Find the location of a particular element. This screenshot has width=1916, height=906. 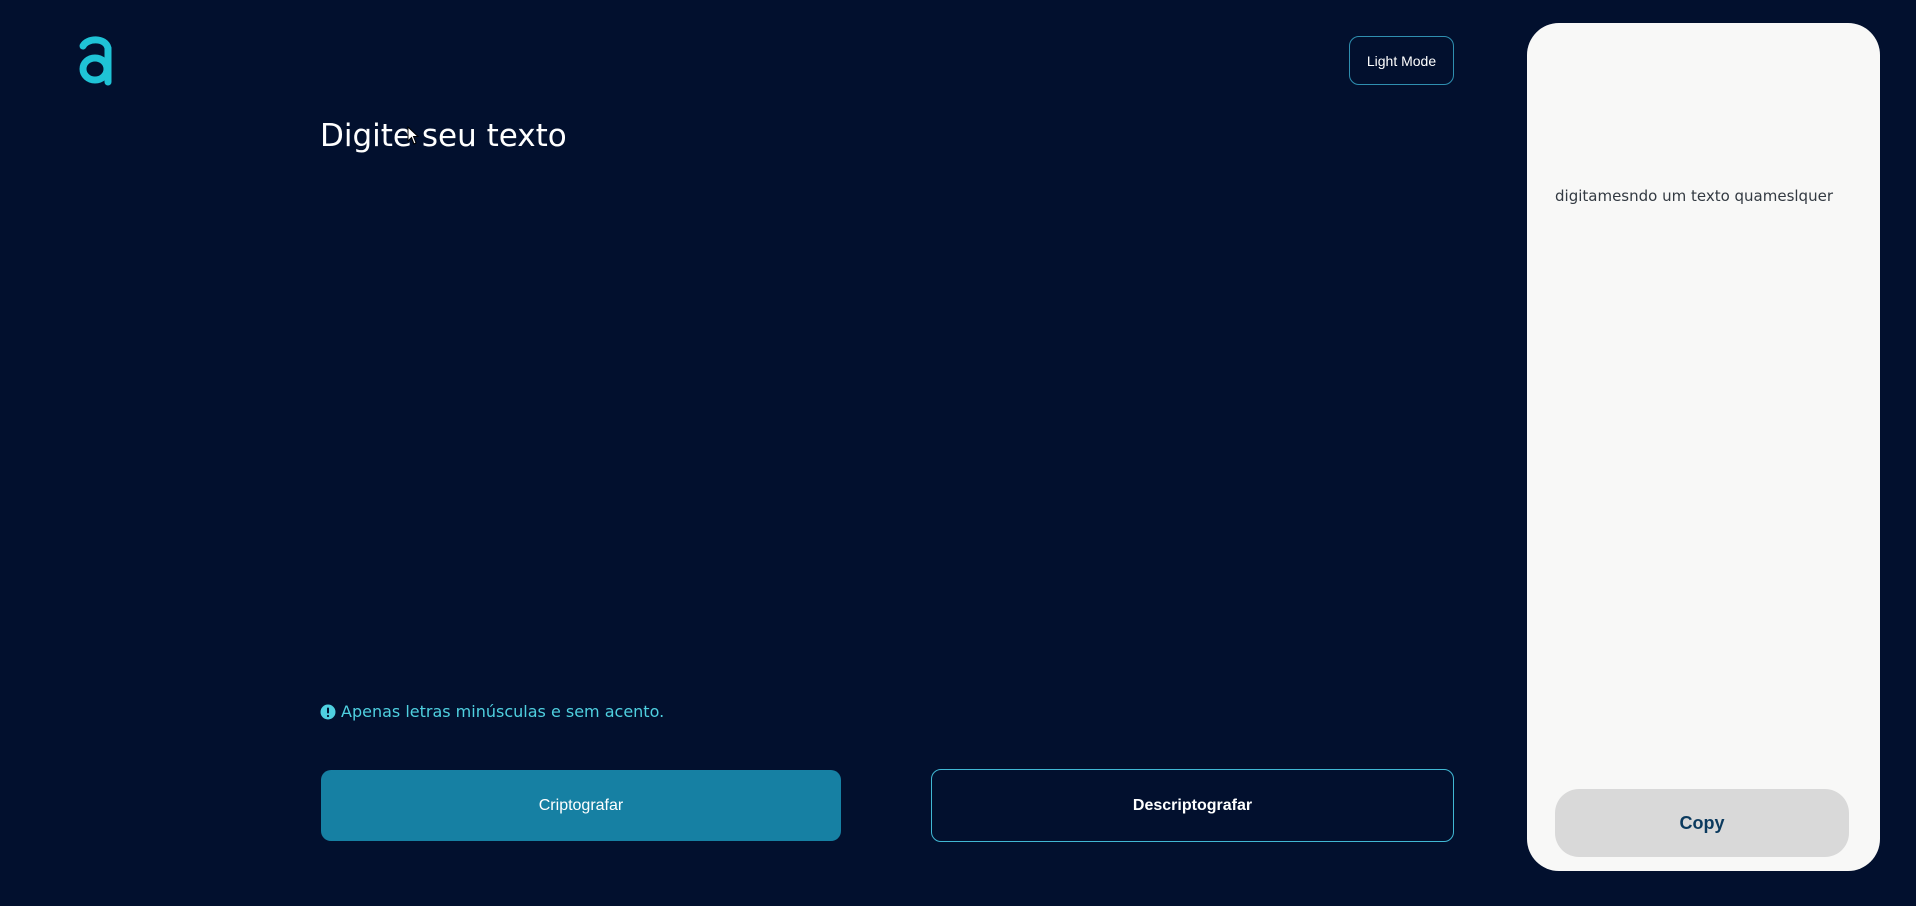

exclamation-circle-icon is located at coordinates (328, 711).